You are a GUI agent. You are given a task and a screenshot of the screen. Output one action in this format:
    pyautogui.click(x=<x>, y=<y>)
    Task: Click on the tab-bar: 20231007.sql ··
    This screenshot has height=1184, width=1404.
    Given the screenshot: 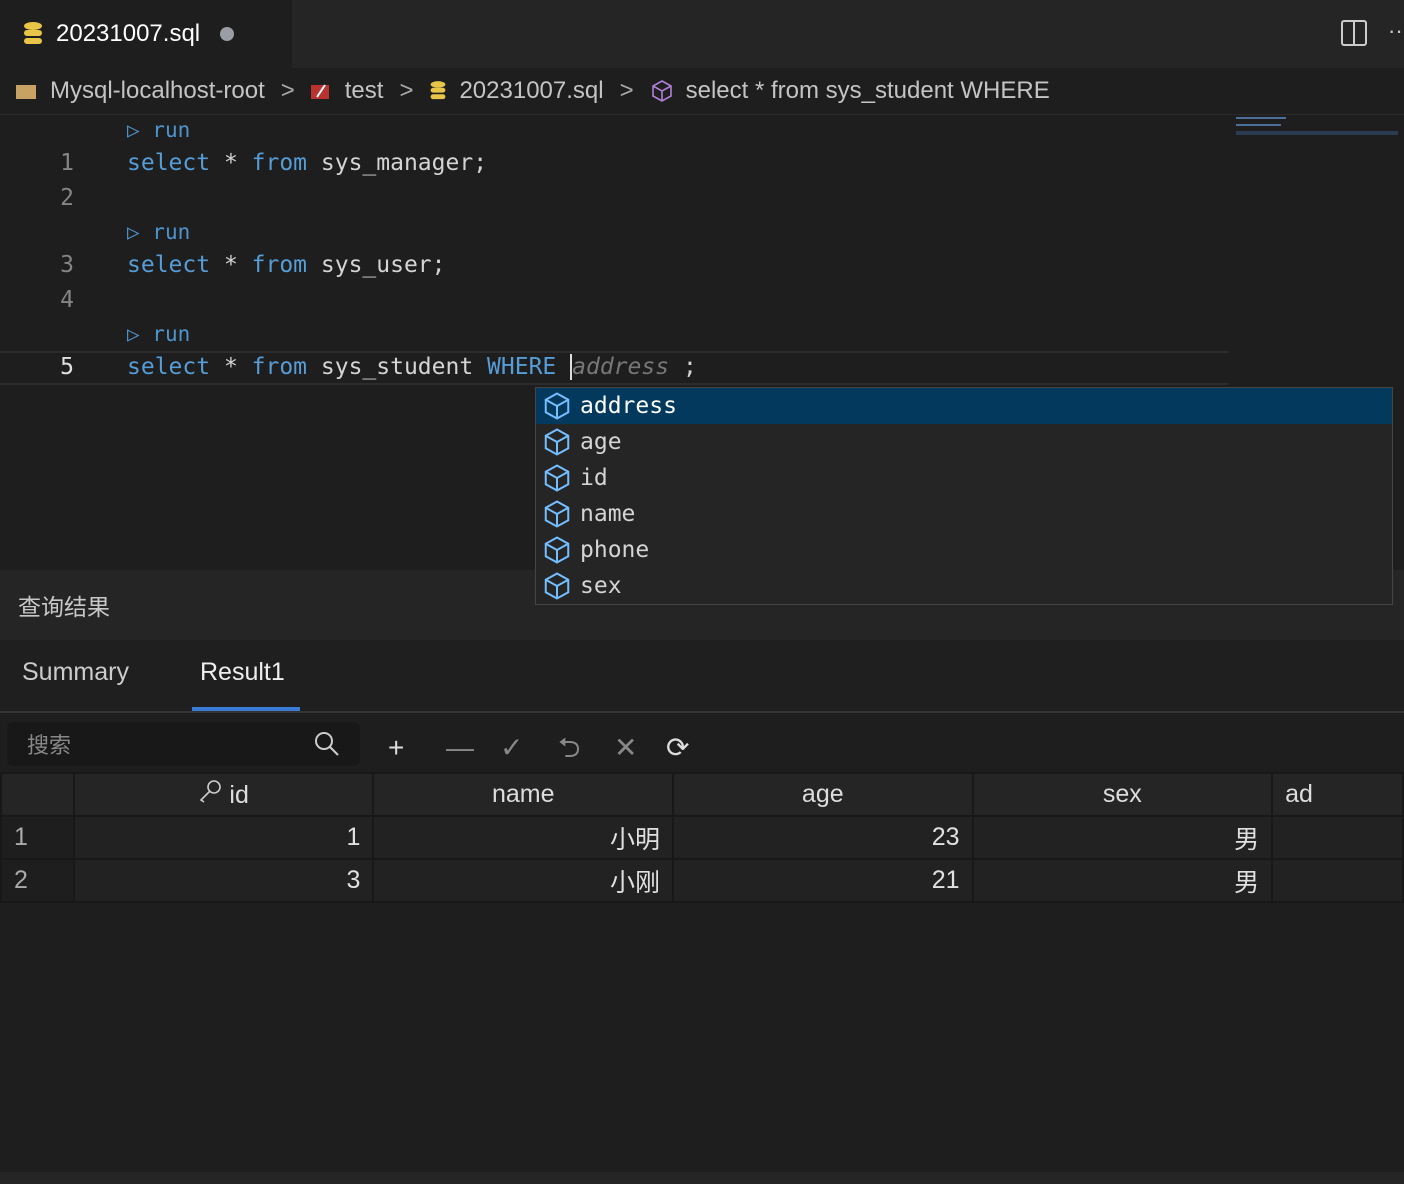 What is the action you would take?
    pyautogui.click(x=702, y=34)
    